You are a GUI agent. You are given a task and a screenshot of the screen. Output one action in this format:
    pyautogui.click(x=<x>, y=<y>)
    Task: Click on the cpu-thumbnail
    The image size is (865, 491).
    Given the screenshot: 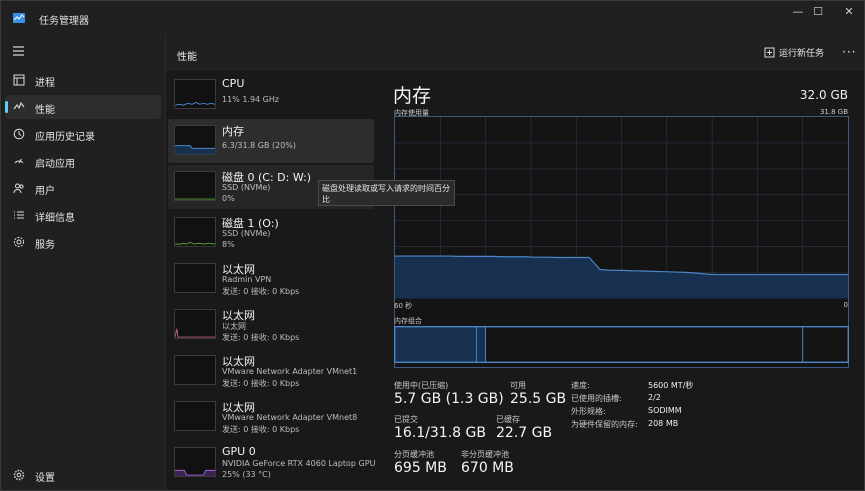 What is the action you would take?
    pyautogui.click(x=195, y=94)
    